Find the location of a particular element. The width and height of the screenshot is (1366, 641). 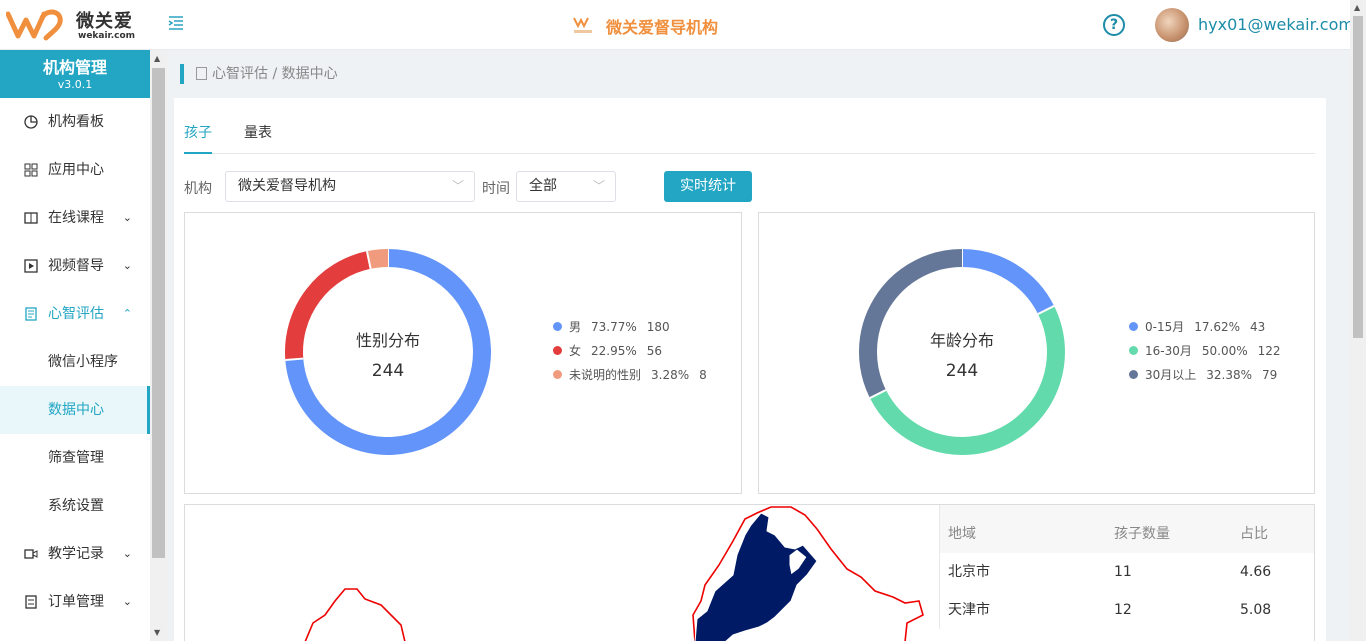

legend-count: 8 is located at coordinates (703, 375).